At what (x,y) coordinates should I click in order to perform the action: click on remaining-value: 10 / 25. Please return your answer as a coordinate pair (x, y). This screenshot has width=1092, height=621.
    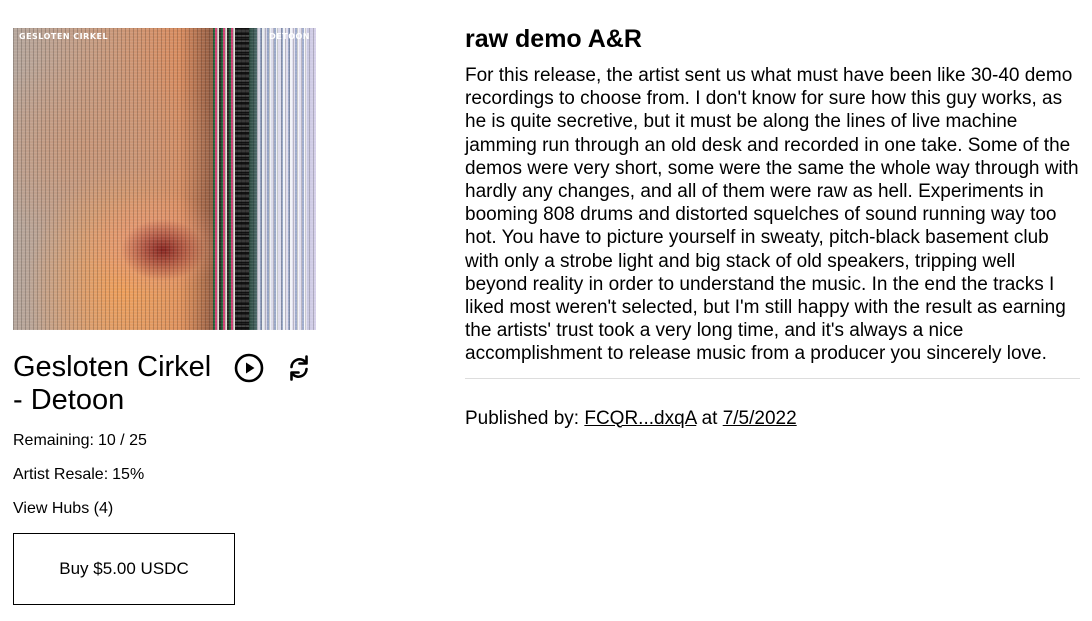
    Looking at the image, I should click on (122, 440).